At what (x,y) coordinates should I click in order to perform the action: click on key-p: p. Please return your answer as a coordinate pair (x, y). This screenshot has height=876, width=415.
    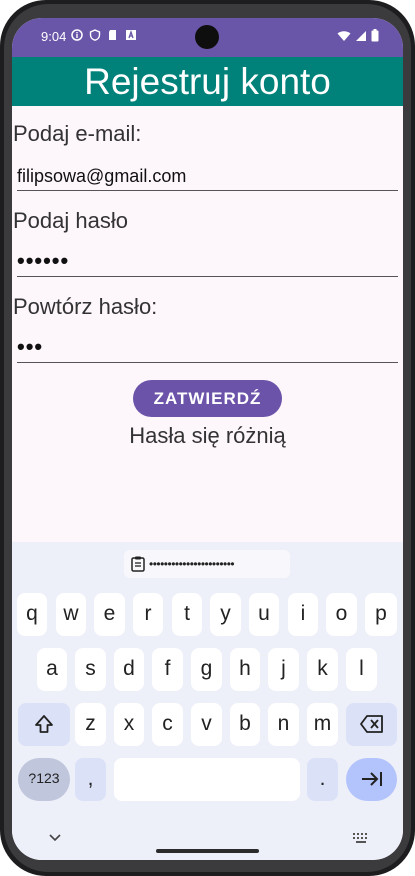
    Looking at the image, I should click on (381, 614).